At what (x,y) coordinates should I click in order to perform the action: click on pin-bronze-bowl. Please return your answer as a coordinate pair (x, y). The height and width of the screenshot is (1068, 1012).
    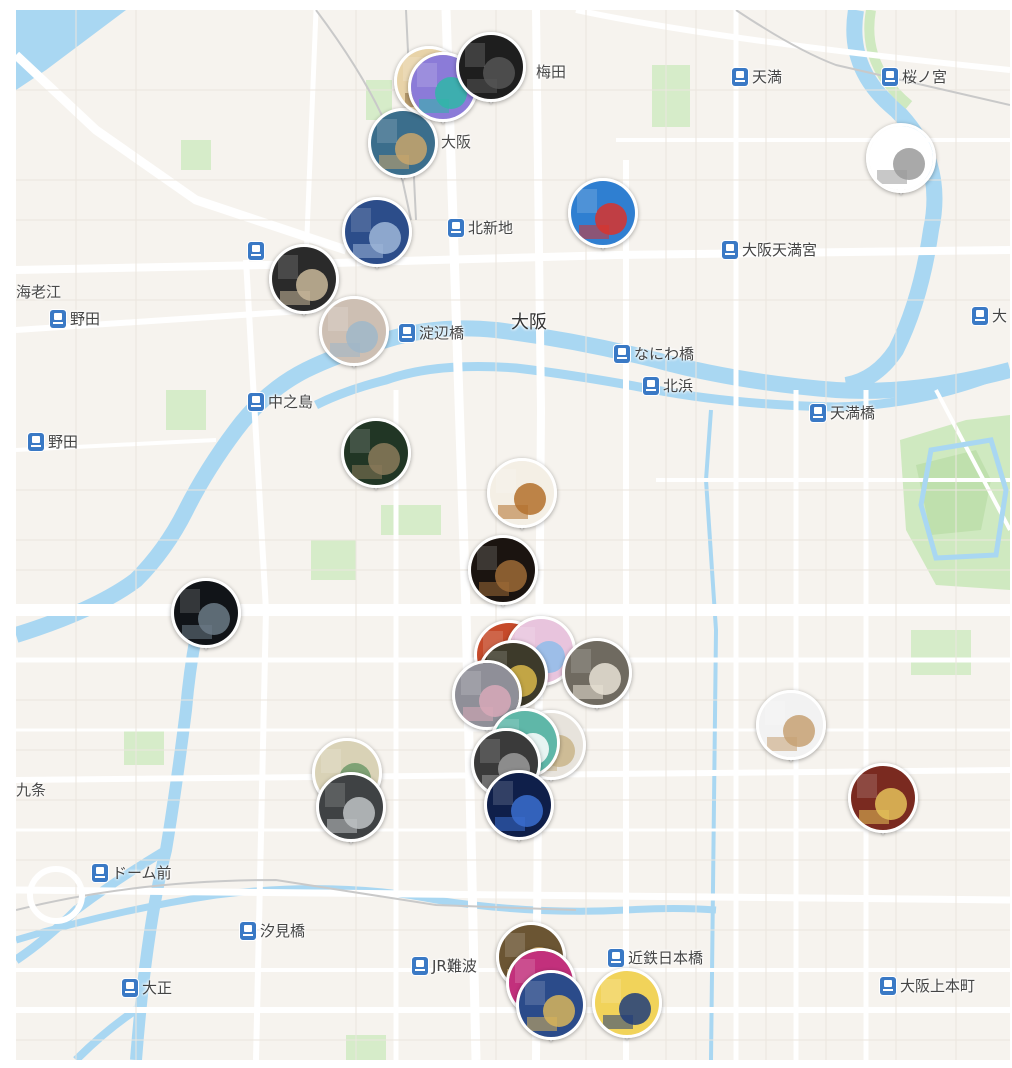
    Looking at the image, I should click on (503, 578).